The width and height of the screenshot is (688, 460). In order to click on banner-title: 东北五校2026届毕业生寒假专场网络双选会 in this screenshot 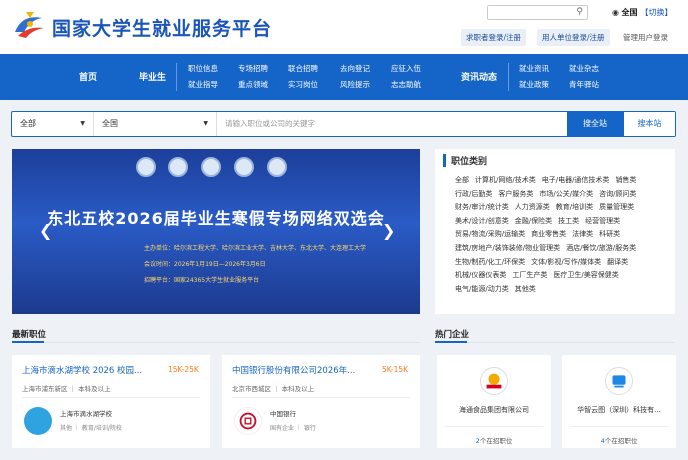, I will do `click(216, 218)`.